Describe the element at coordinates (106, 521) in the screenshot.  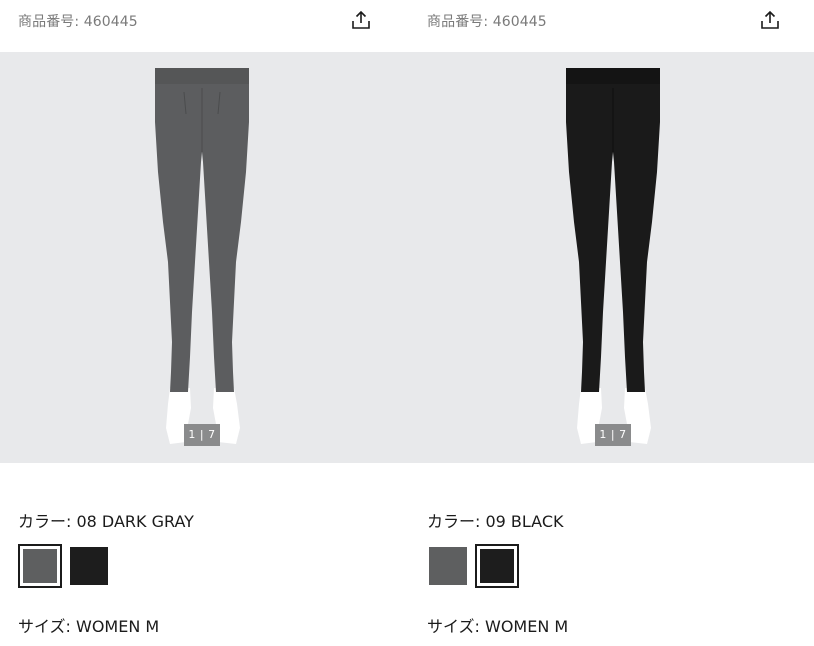
I see `color-label: カラー: 08 DARK GRAY` at that location.